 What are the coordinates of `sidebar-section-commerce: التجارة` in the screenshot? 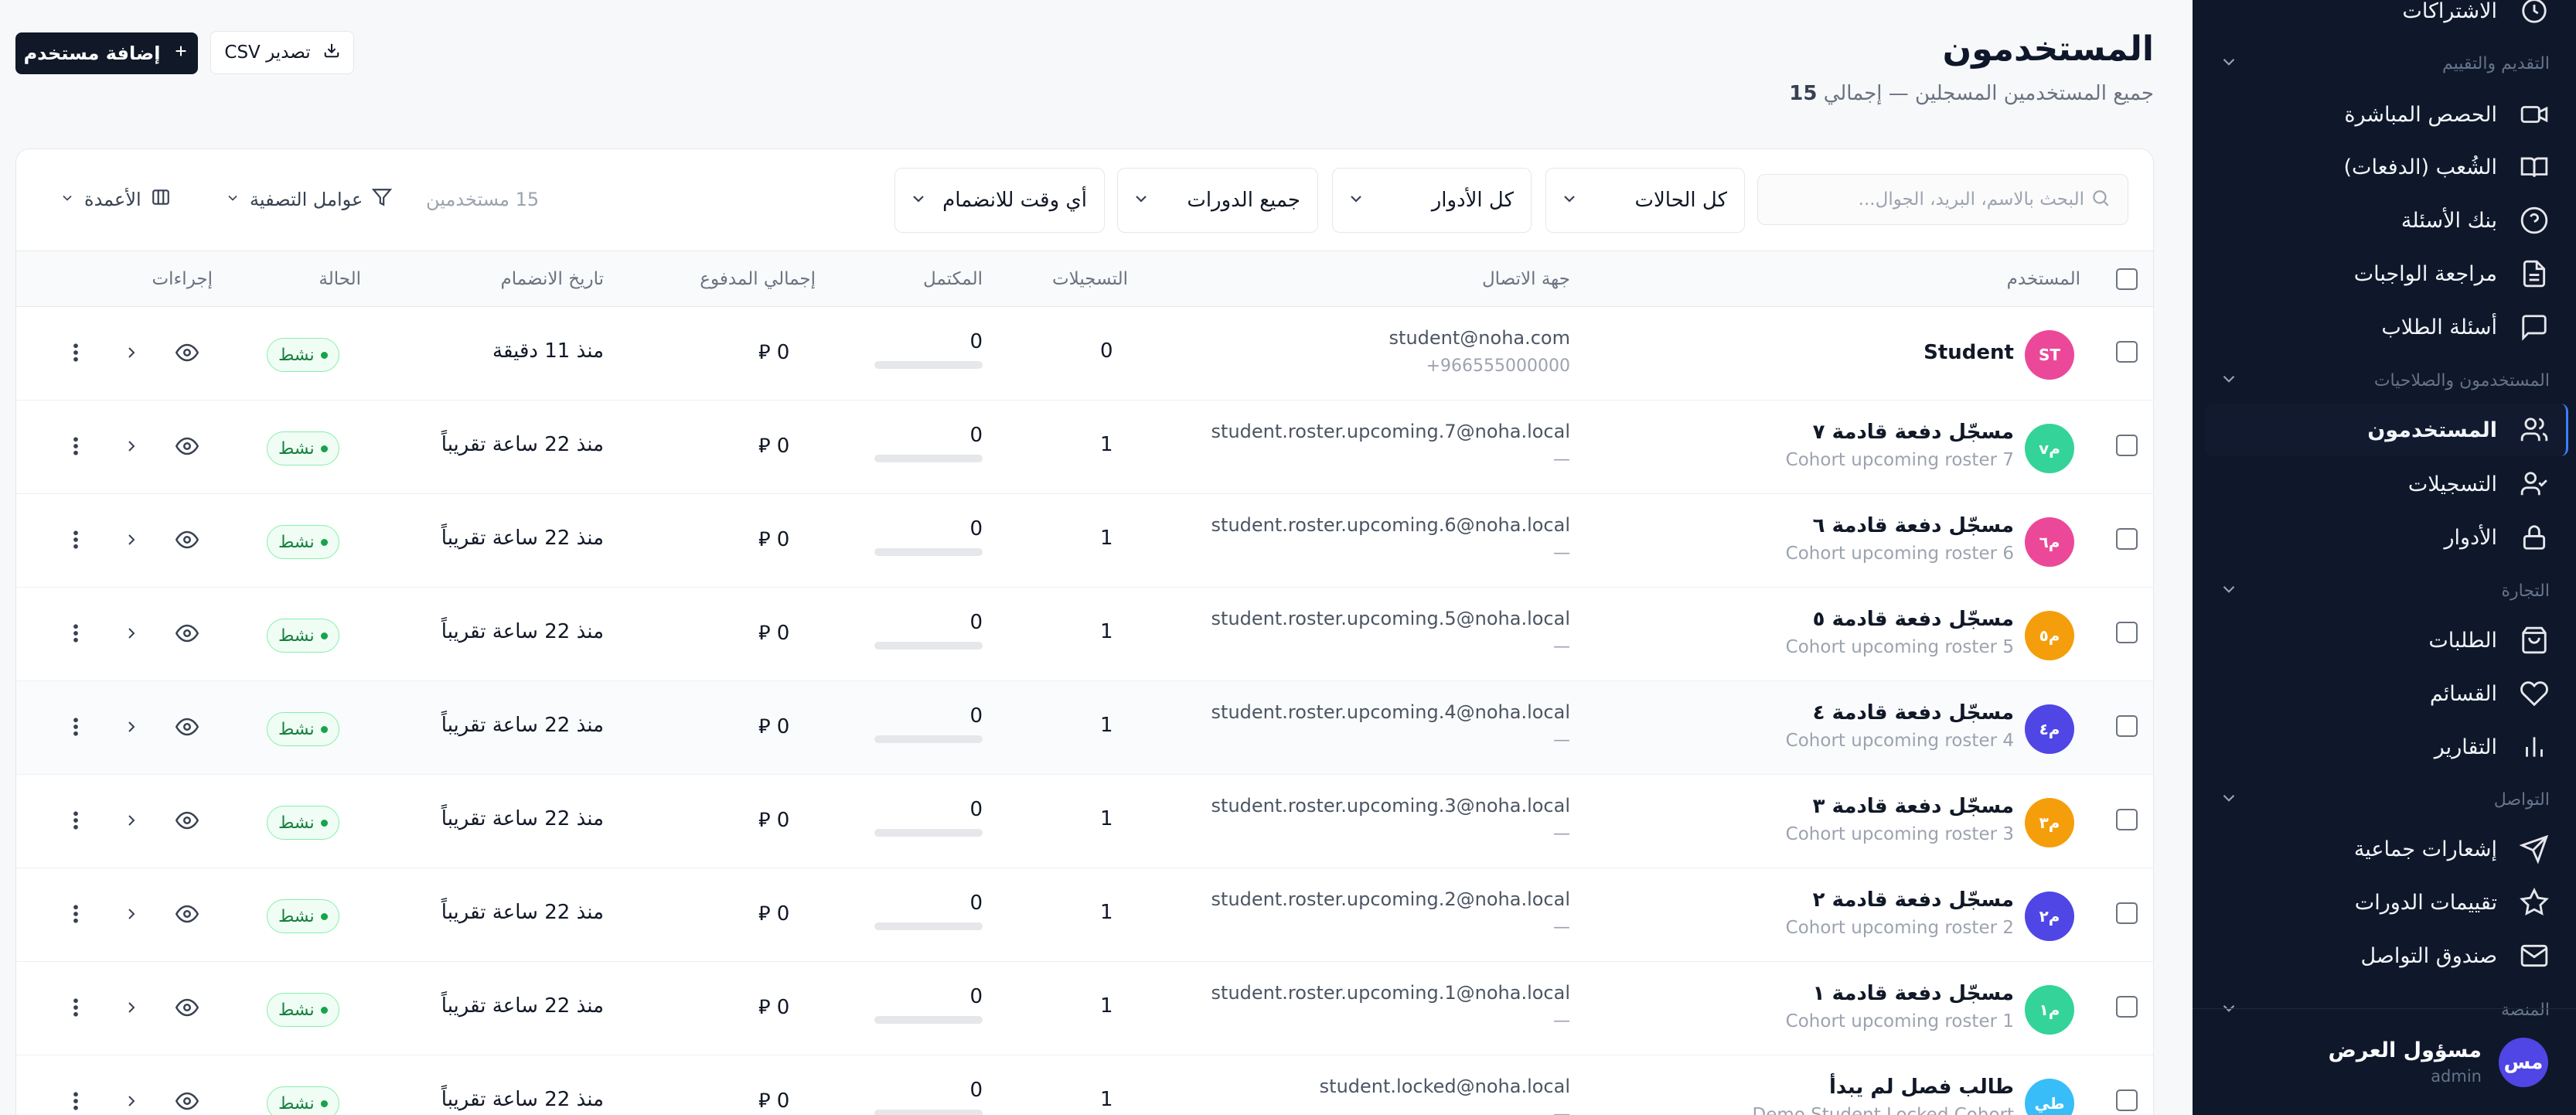 It's located at (2384, 590).